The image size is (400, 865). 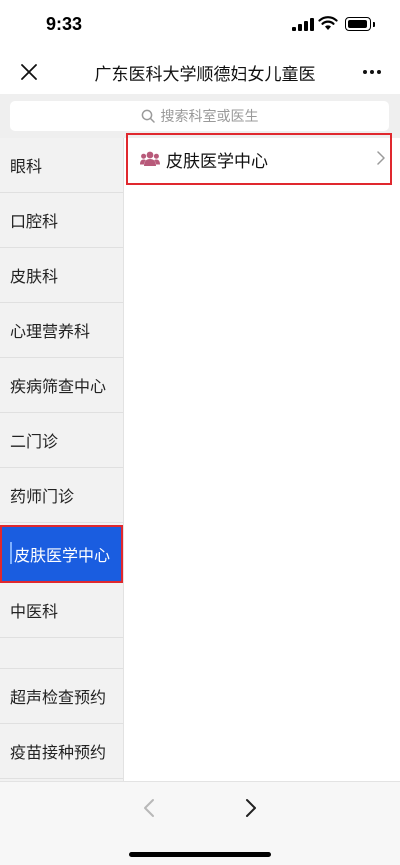 What do you see at coordinates (26, 166) in the screenshot?
I see `sidebar-item-label: 眼科` at bounding box center [26, 166].